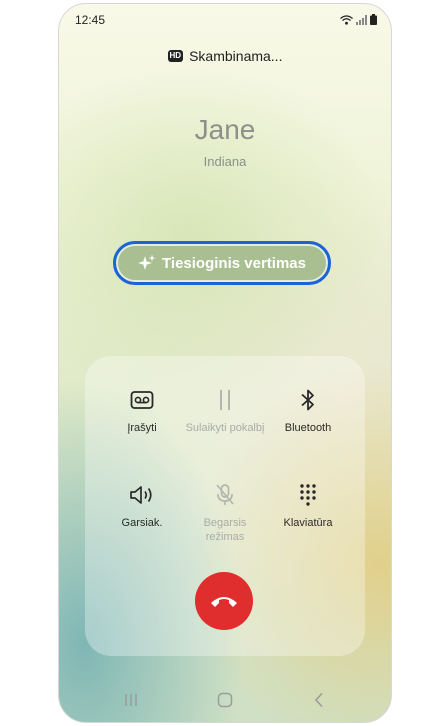 The image size is (448, 726). Describe the element at coordinates (373, 19) in the screenshot. I see `battery-icon` at that location.